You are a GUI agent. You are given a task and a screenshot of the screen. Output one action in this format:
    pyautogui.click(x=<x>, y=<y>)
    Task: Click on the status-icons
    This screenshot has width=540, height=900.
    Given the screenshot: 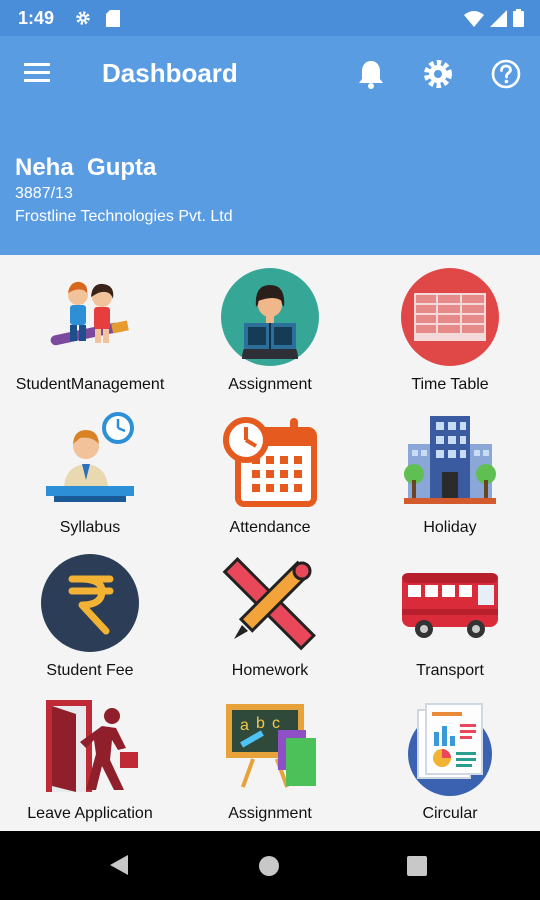 What is the action you would take?
    pyautogui.click(x=494, y=20)
    